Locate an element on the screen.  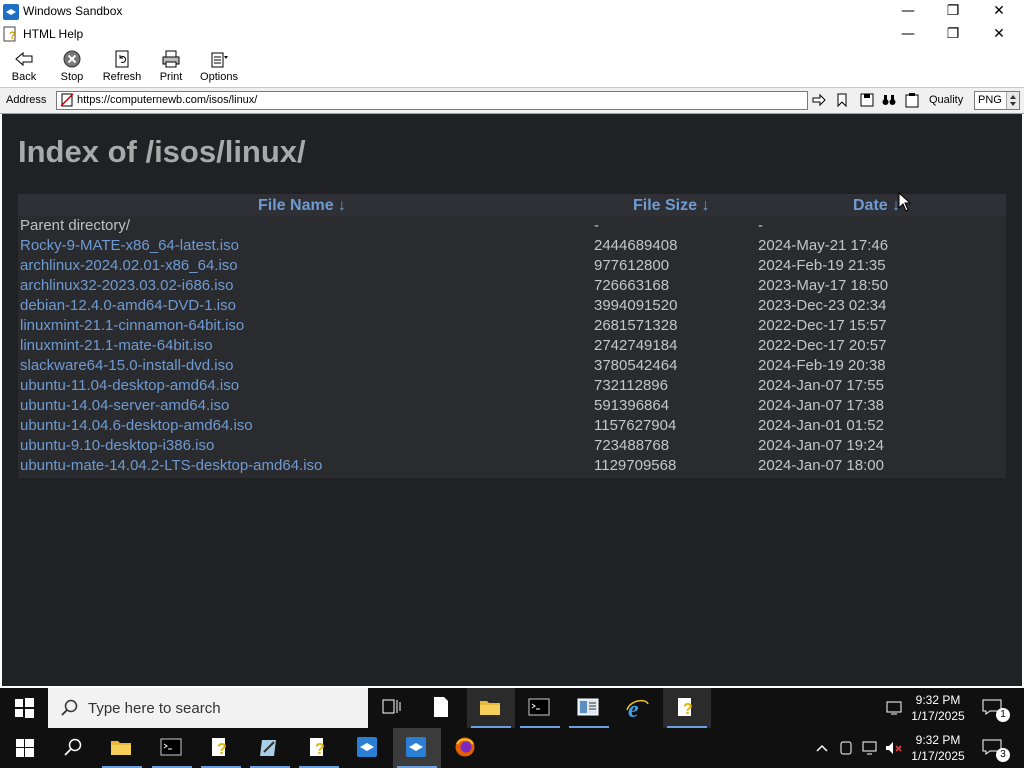
host-html-help-1: ? is located at coordinates (221, 748).